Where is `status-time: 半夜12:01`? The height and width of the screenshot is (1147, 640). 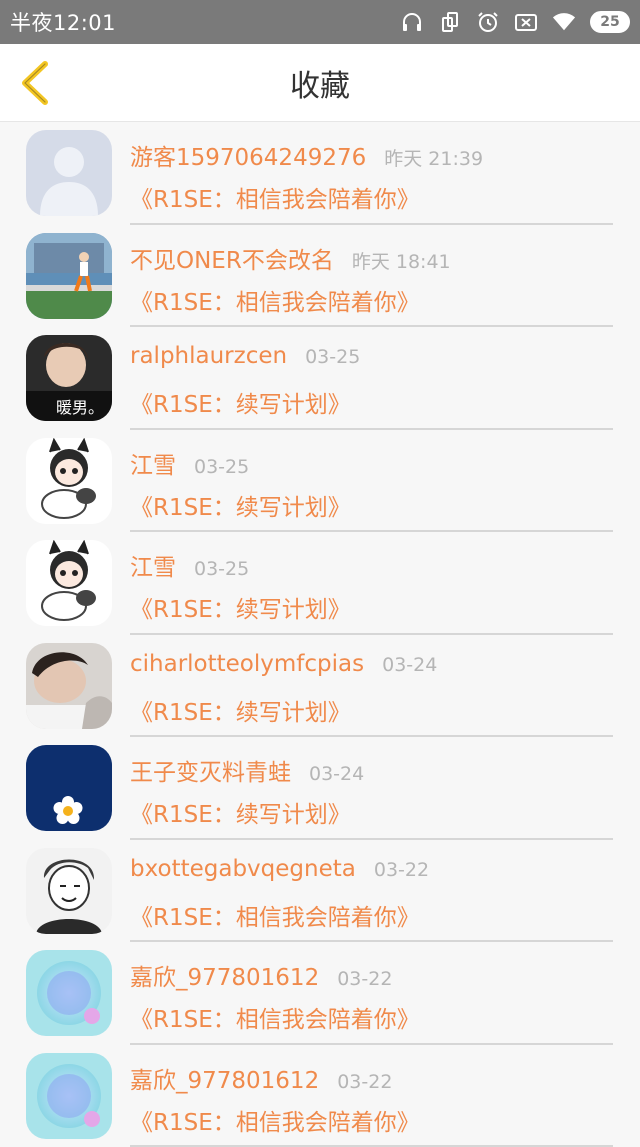
status-time: 半夜12:01 is located at coordinates (63, 22).